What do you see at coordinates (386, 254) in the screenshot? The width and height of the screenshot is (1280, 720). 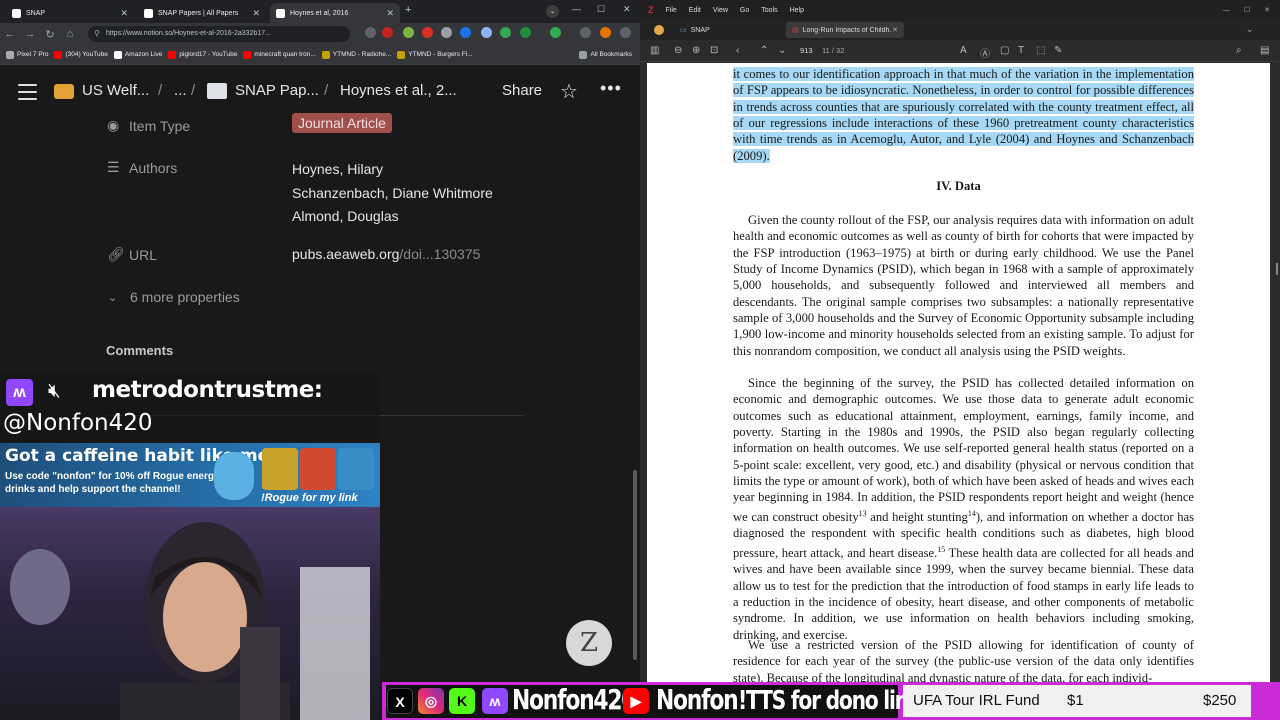 I see `url-value: pubs.aeaweb.org/doi...130375` at bounding box center [386, 254].